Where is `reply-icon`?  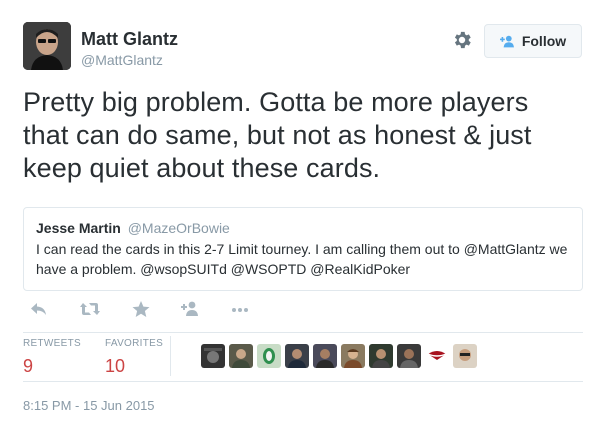
reply-icon is located at coordinates (39, 309).